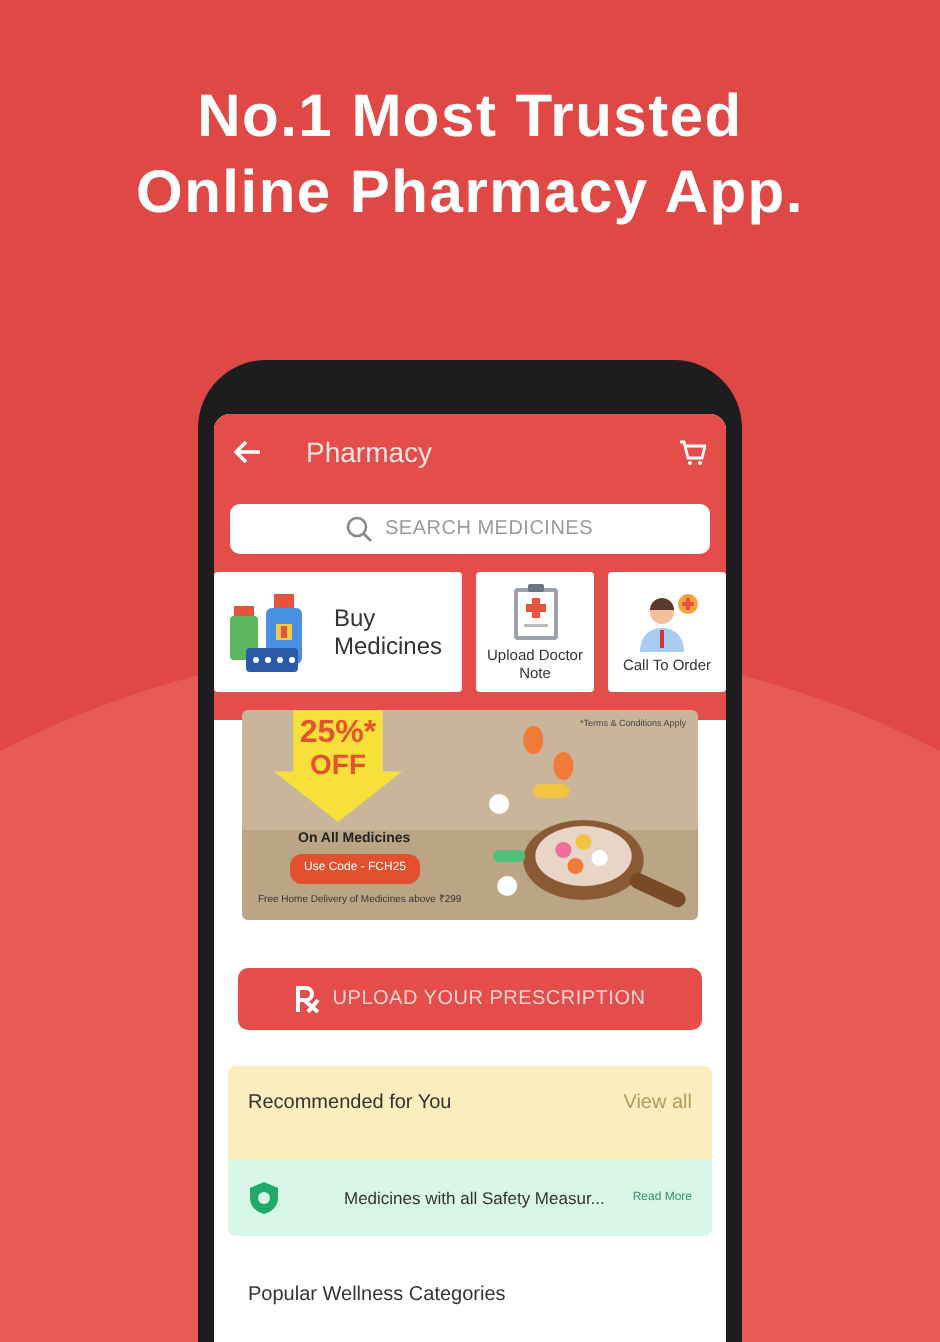 This screenshot has height=1342, width=940. What do you see at coordinates (470, 194) in the screenshot?
I see `headline: Online Pharmacy App.` at bounding box center [470, 194].